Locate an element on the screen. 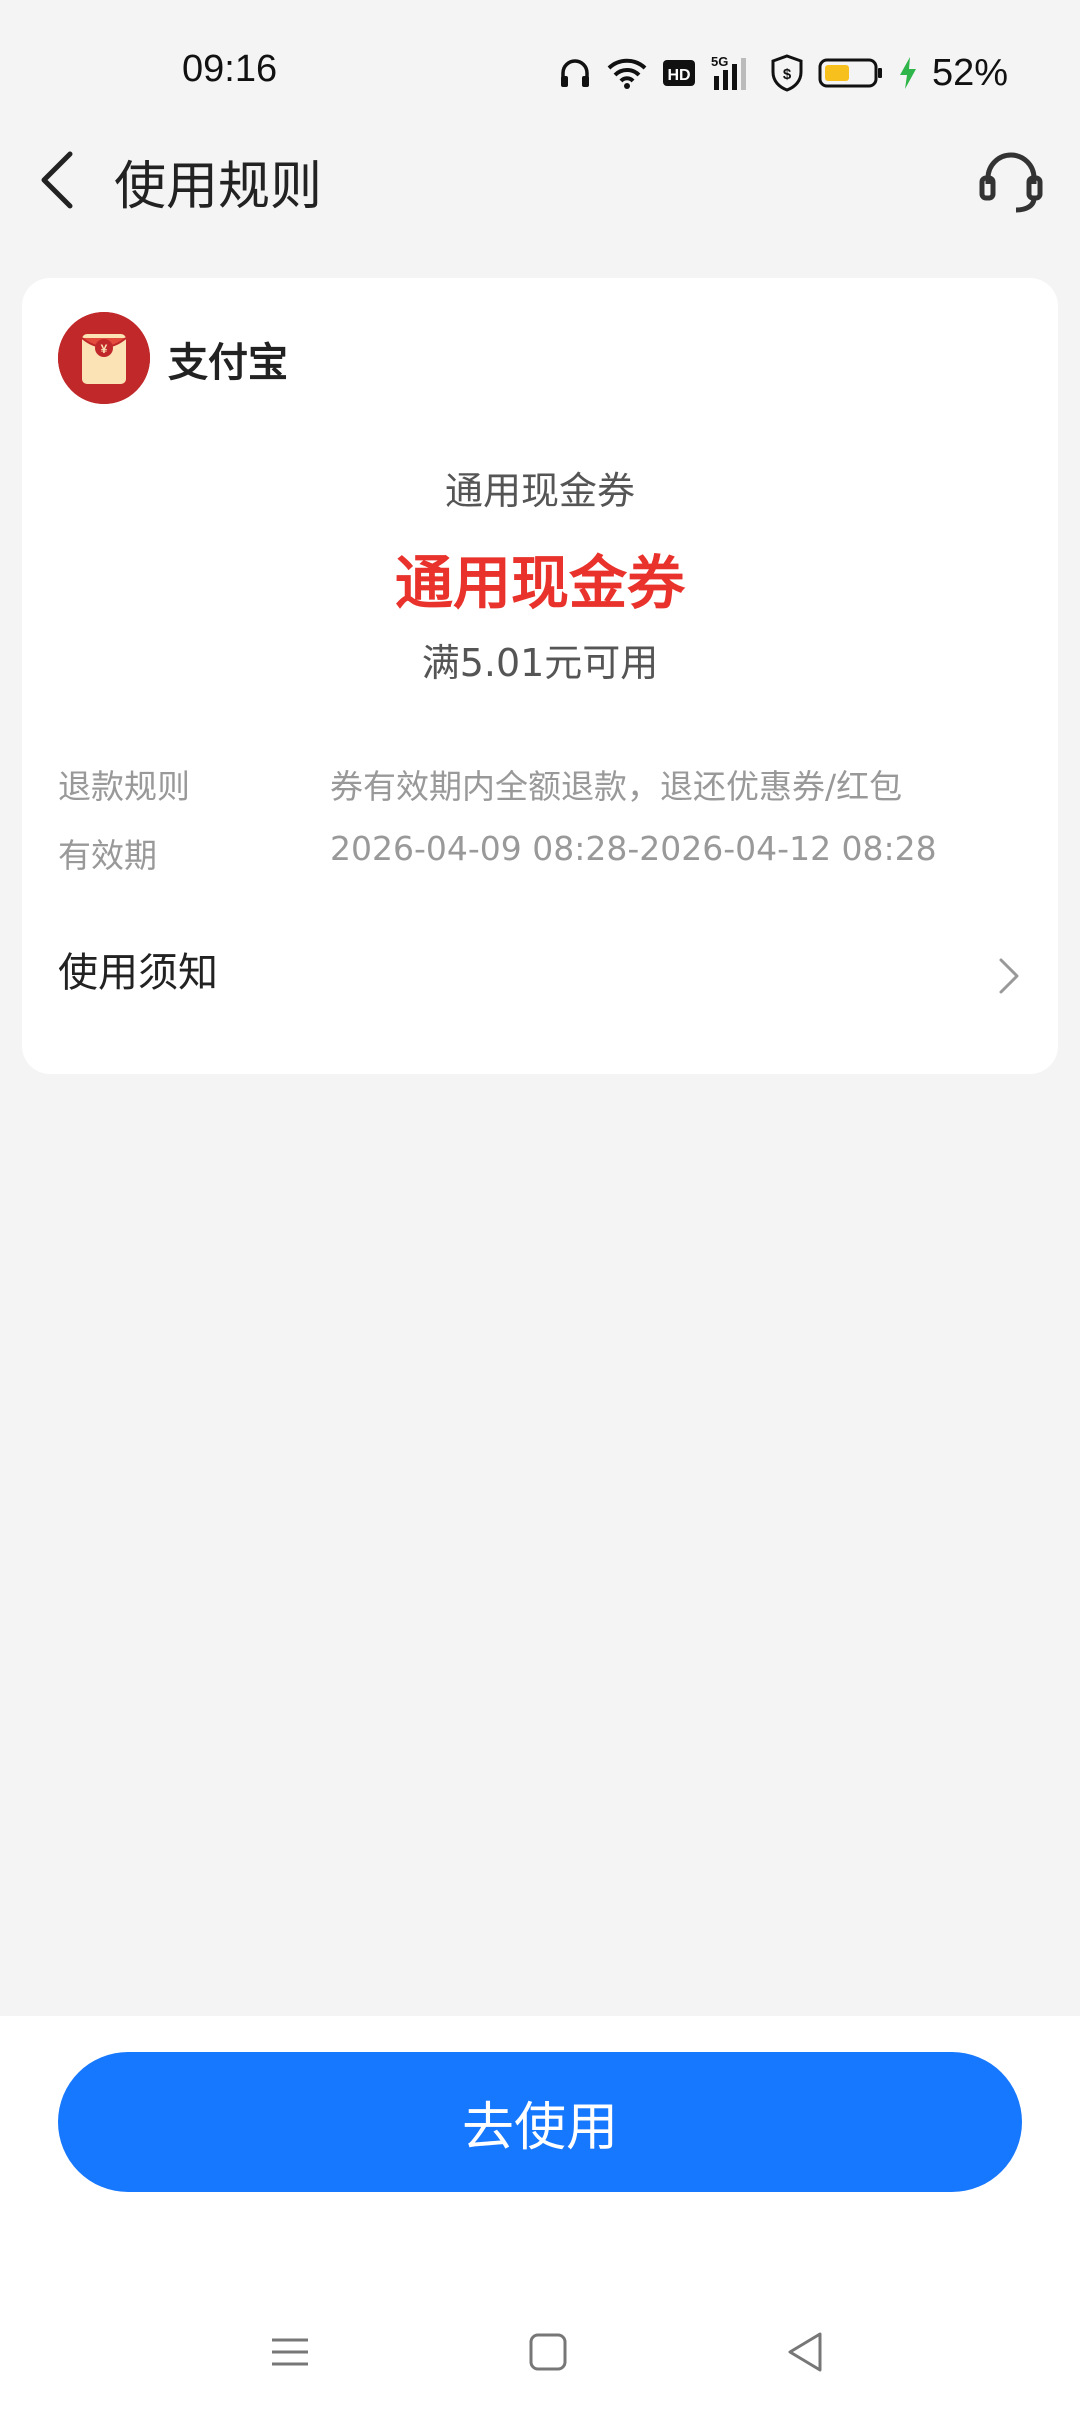 This screenshot has width=1080, height=2412. status-bar: 09:16 HD 5G $ 52% is located at coordinates (540, 70).